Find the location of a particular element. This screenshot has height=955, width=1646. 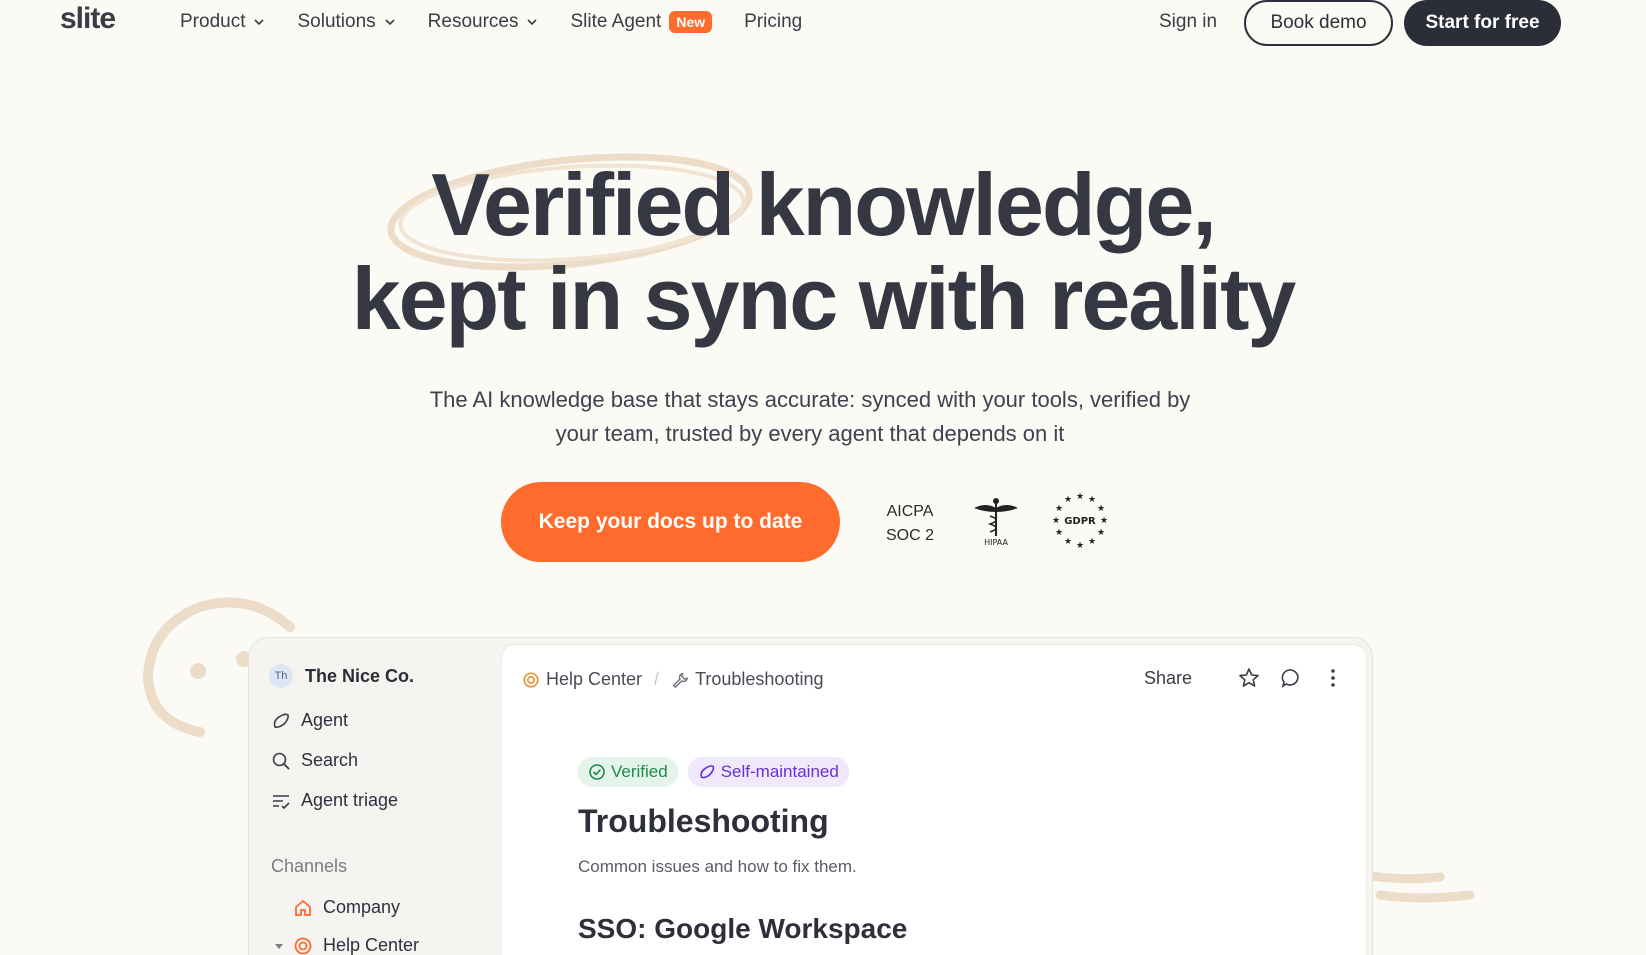

channel-help-center: Help Center is located at coordinates (346, 945).